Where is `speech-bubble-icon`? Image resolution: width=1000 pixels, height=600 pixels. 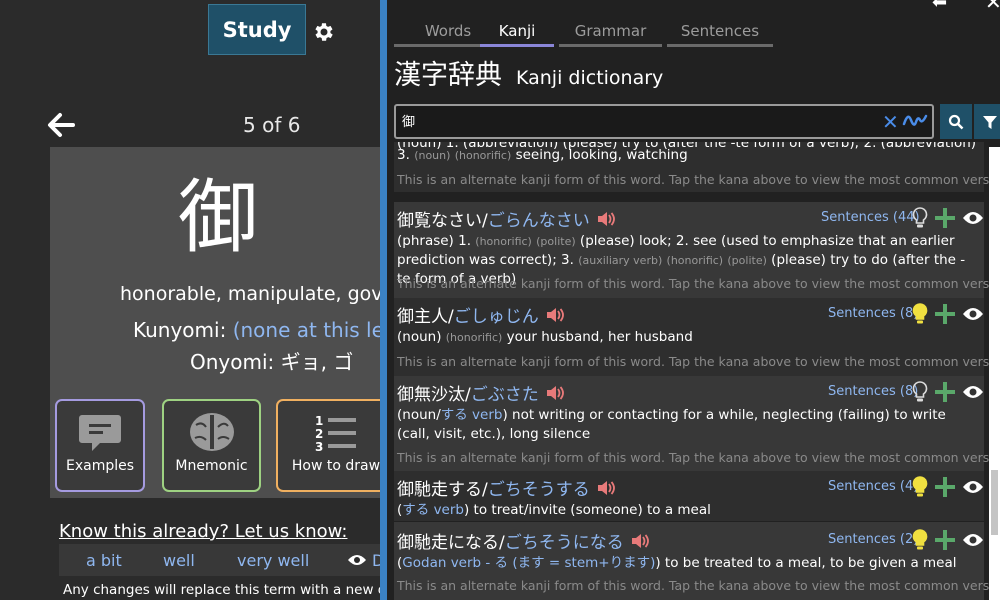 speech-bubble-icon is located at coordinates (100, 433).